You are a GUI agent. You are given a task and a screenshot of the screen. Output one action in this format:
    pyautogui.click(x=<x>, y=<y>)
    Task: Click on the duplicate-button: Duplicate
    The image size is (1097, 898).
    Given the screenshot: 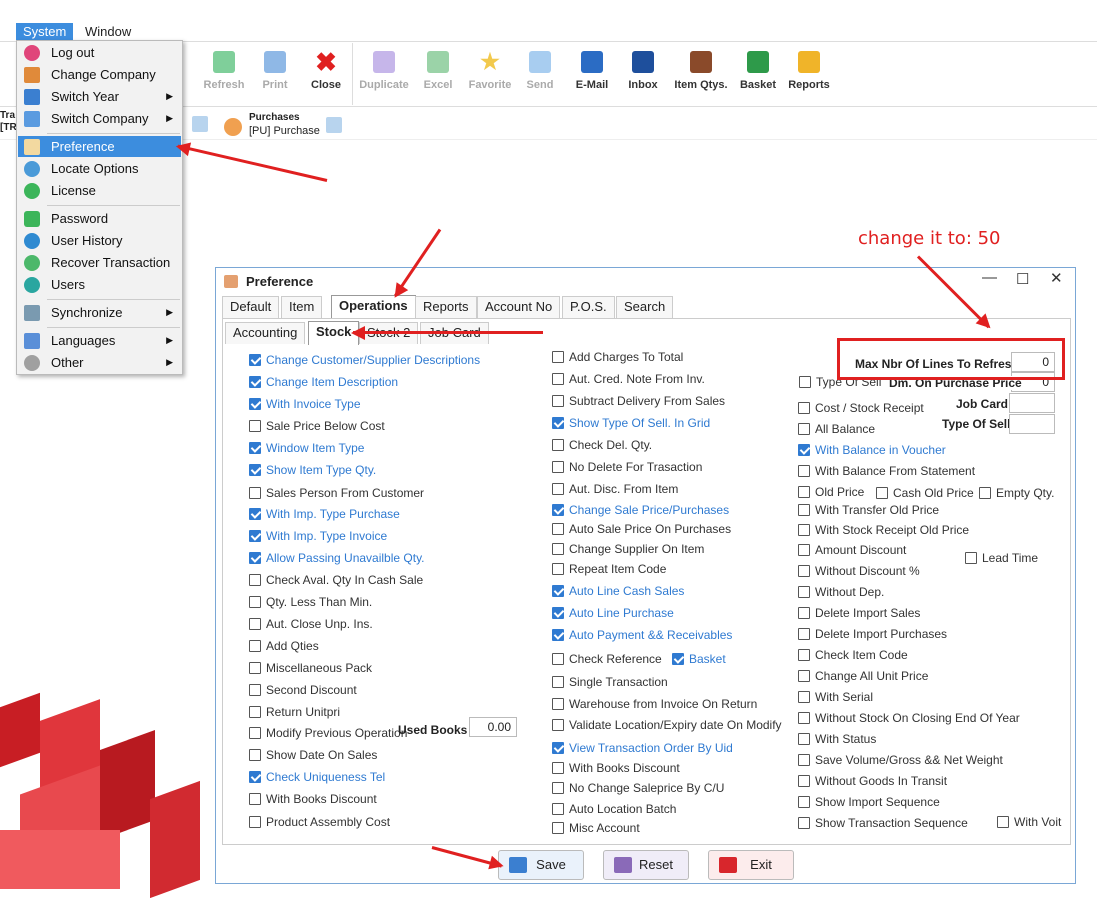 What is the action you would take?
    pyautogui.click(x=384, y=71)
    